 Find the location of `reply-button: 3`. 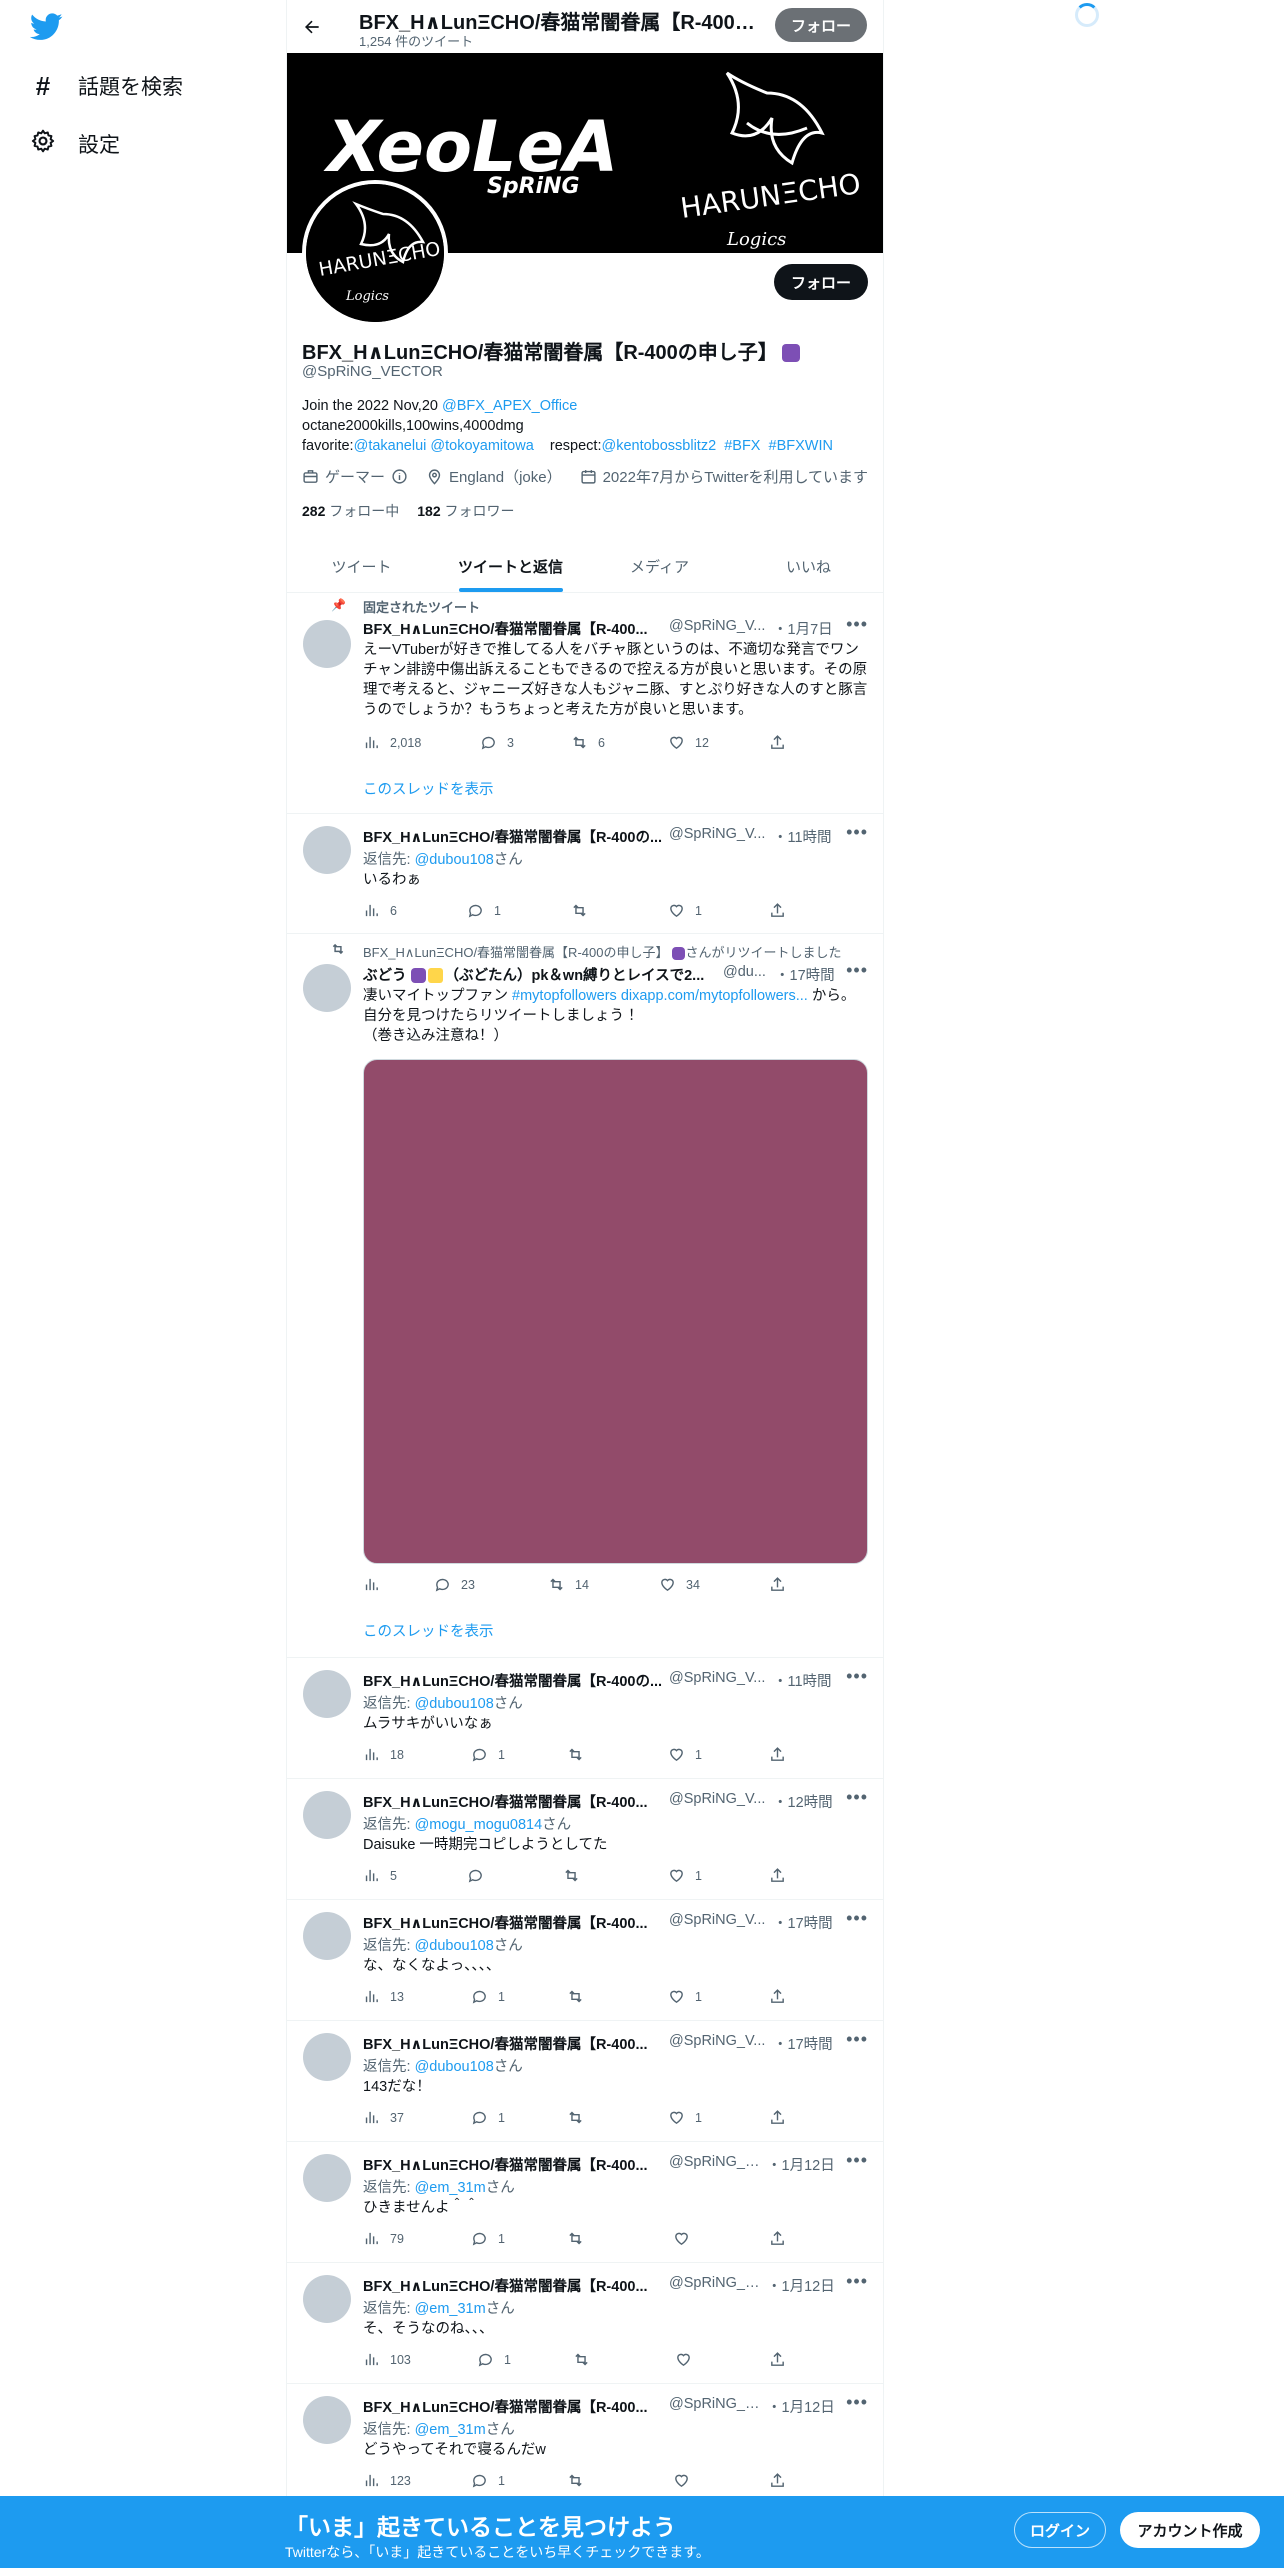

reply-button: 3 is located at coordinates (497, 742).